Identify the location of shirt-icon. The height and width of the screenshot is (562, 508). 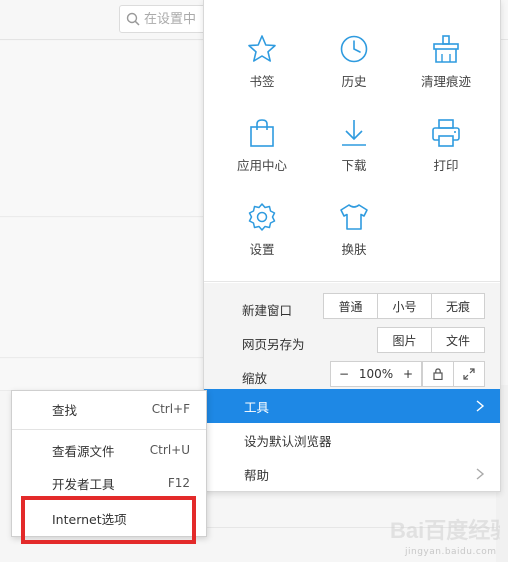
(354, 217).